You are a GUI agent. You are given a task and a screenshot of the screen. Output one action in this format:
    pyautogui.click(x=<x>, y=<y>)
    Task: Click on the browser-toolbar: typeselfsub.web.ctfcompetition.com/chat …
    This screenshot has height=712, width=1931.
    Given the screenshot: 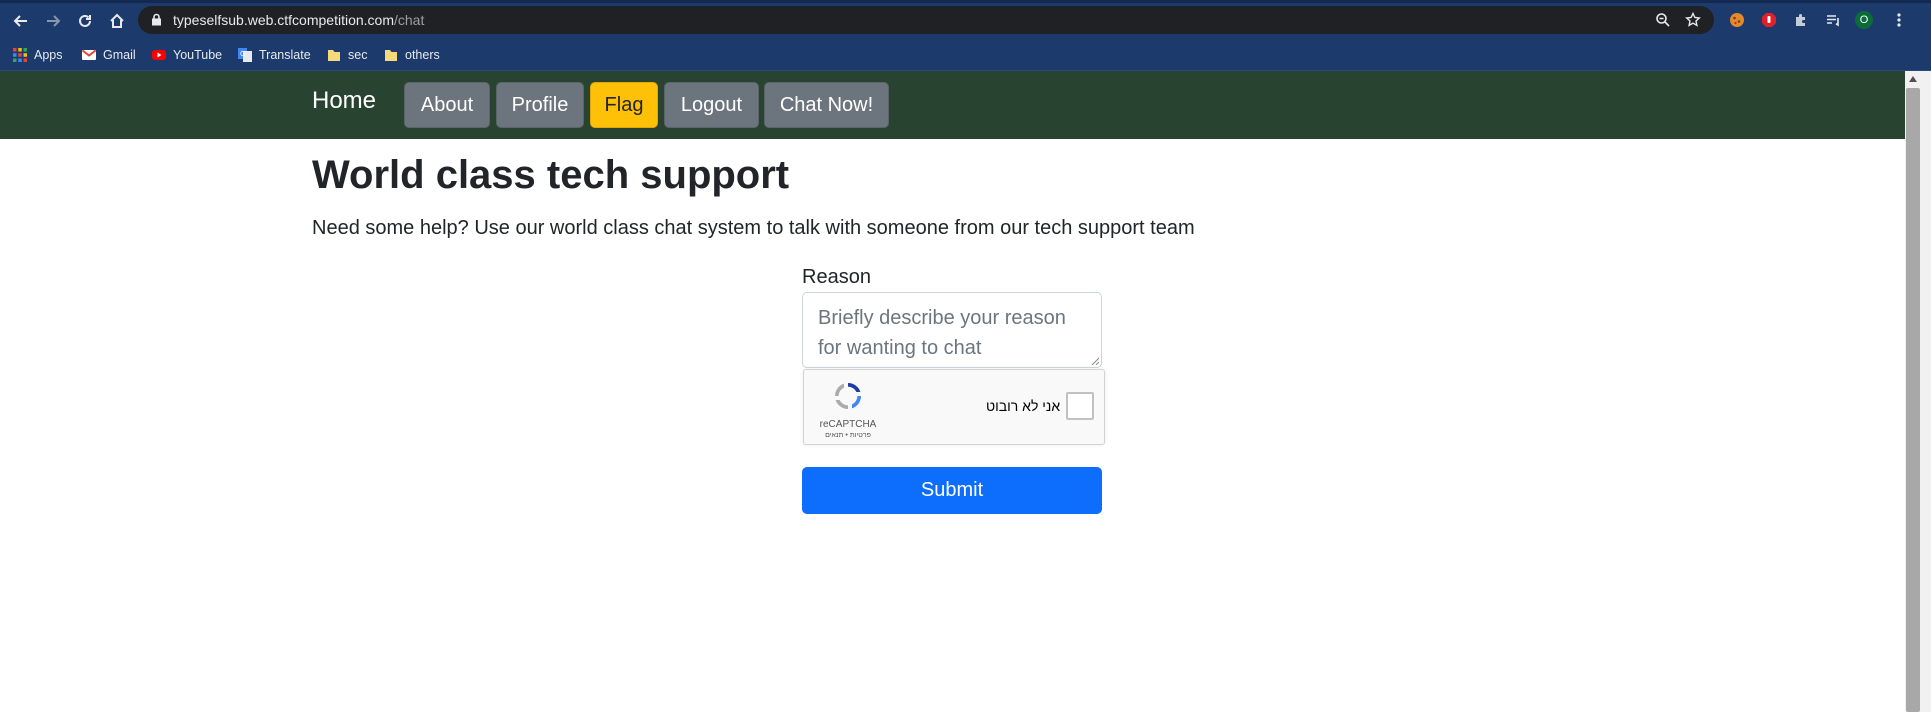 What is the action you would take?
    pyautogui.click(x=965, y=20)
    